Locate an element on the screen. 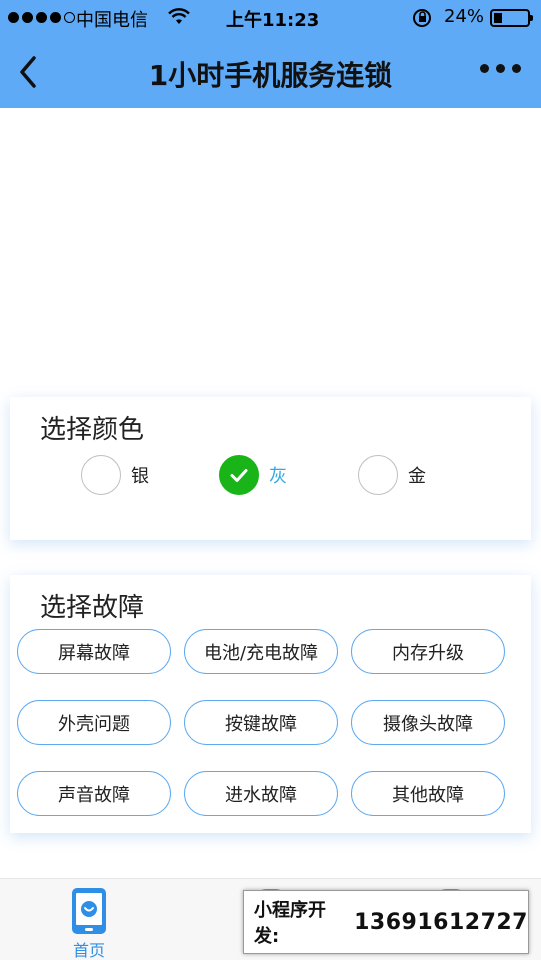 The image size is (541, 960). promo-phone-number: 13691612727 is located at coordinates (441, 922).